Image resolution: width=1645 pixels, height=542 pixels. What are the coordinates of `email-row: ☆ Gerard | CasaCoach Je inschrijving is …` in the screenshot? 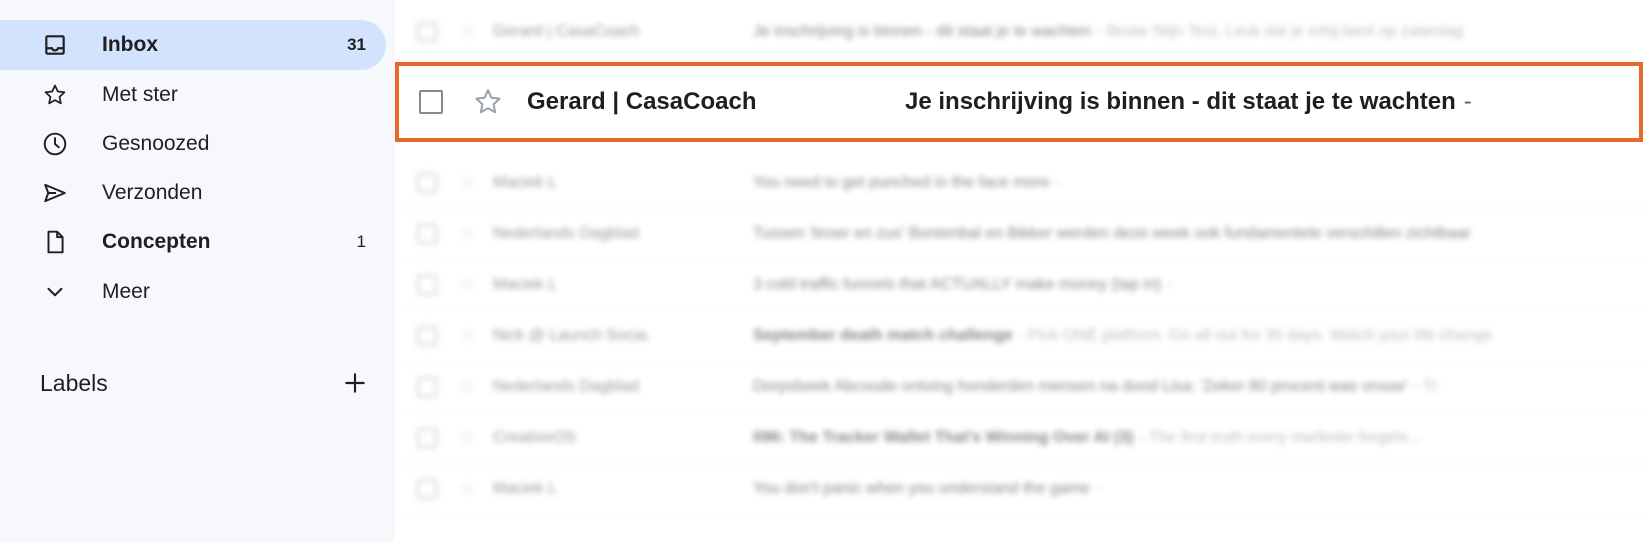 It's located at (1020, 32).